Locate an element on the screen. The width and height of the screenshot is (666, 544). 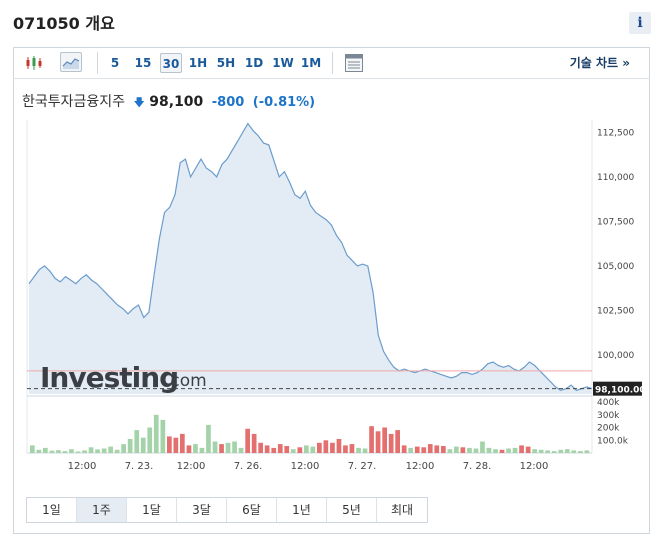
area-chart-icon is located at coordinates (71, 62).